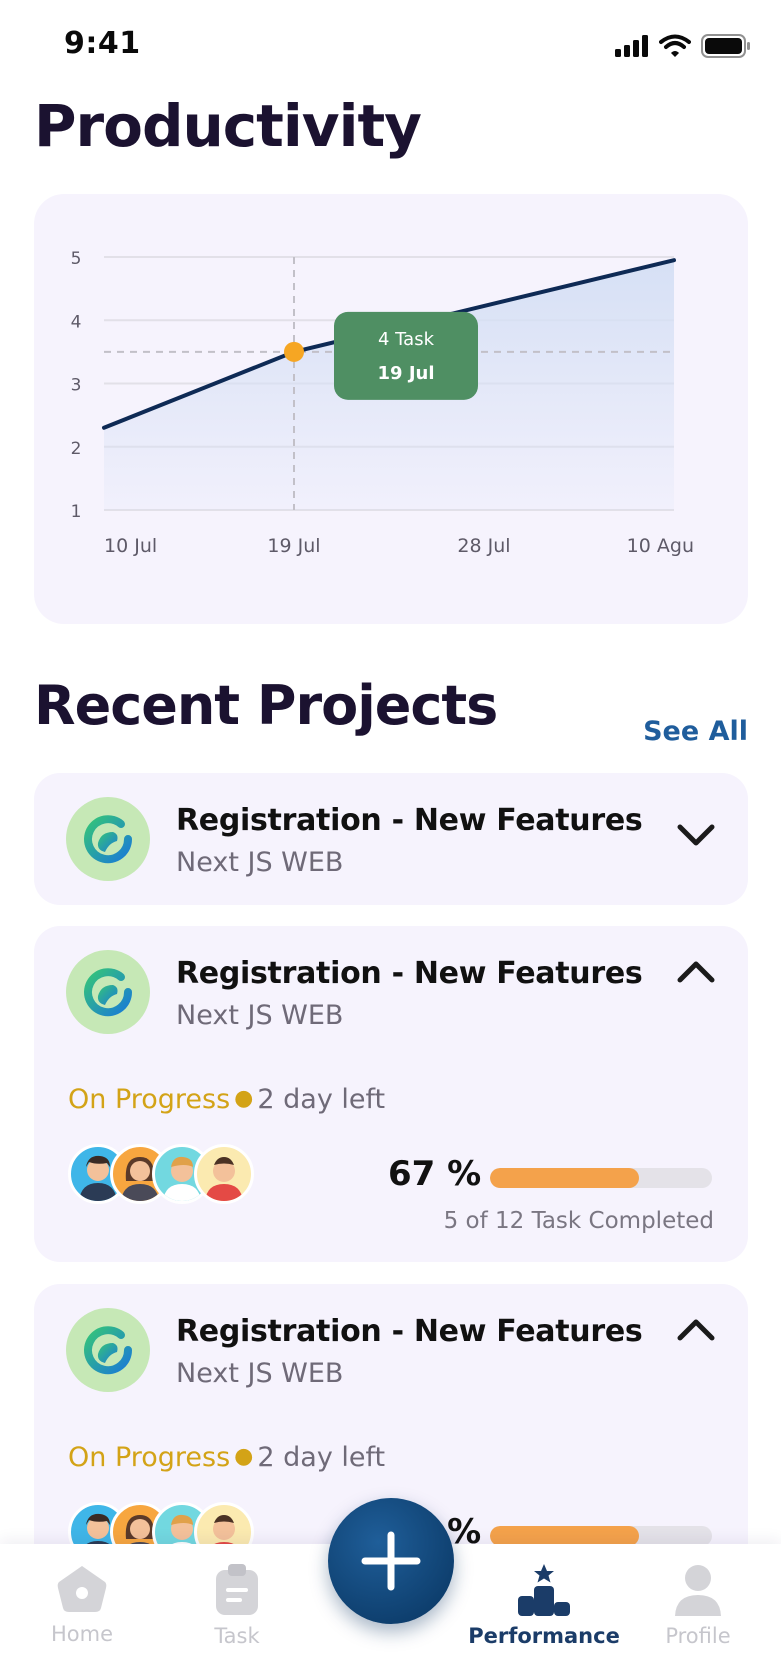  I want to click on battery-icon, so click(725, 46).